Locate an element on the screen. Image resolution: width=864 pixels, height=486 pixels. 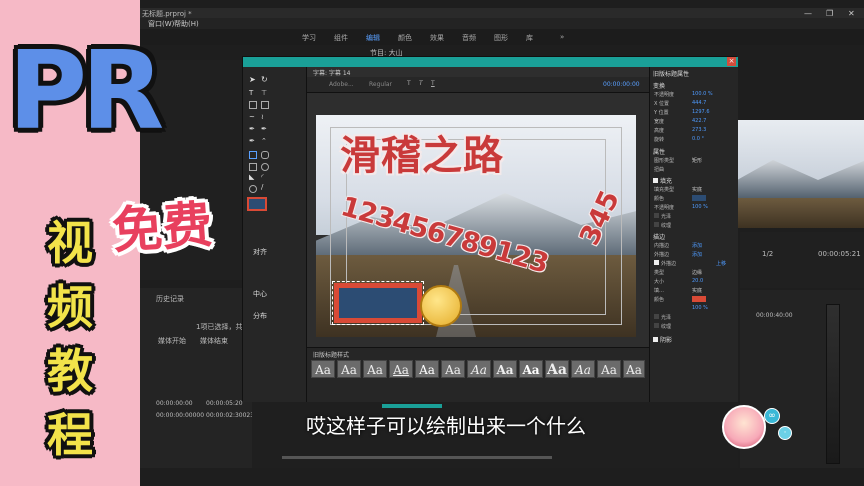
fill-opacity-value: 100 % is located at coordinates (700, 207).